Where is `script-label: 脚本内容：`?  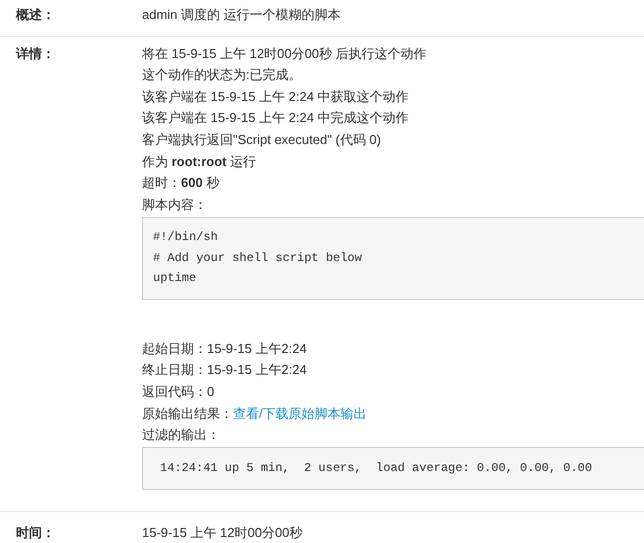 script-label: 脚本内容： is located at coordinates (174, 205).